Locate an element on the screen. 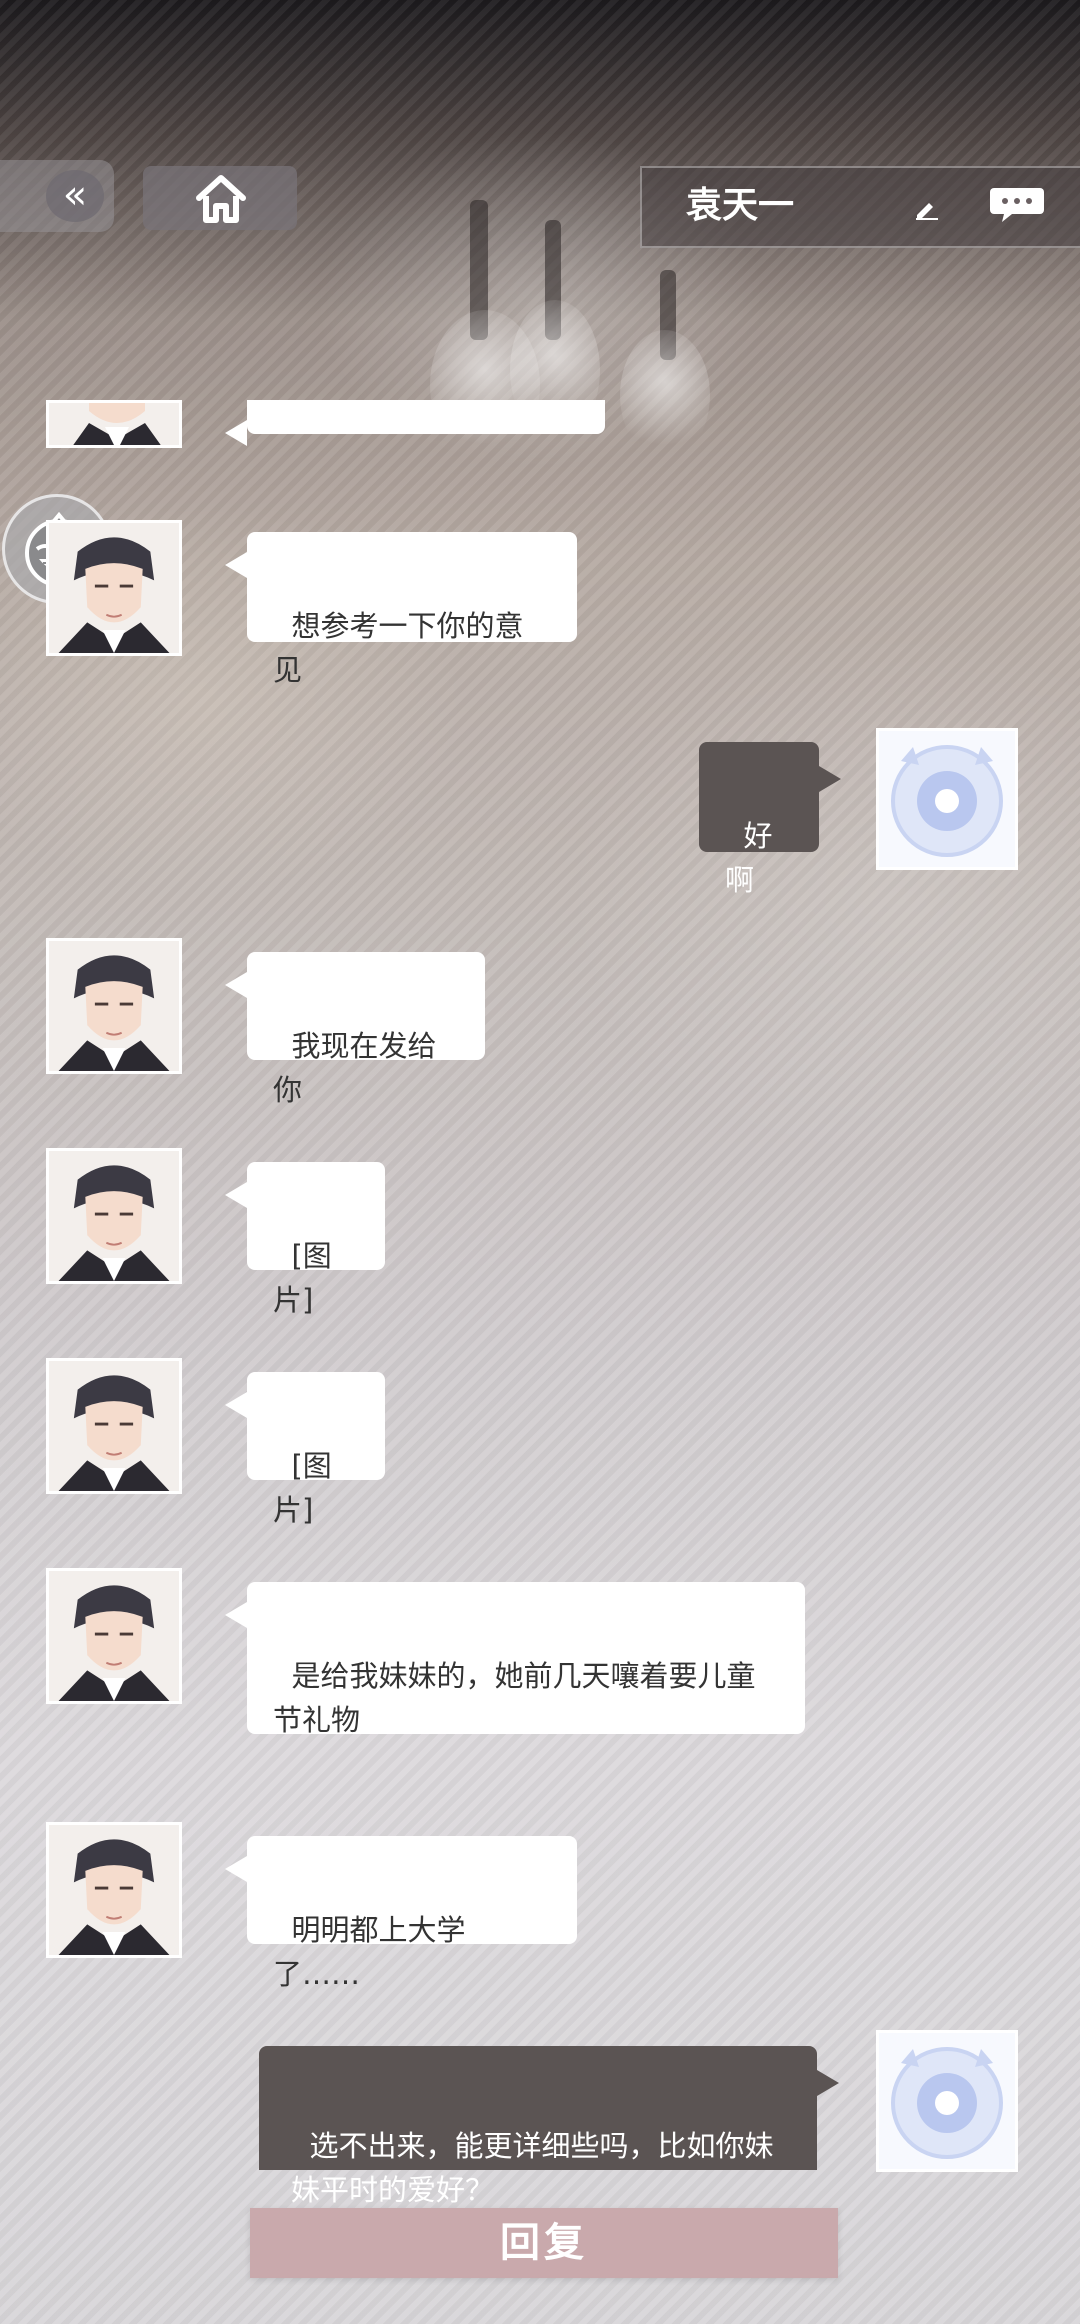  message-bubble-contact: 想参考一下你的意见 is located at coordinates (401, 609).